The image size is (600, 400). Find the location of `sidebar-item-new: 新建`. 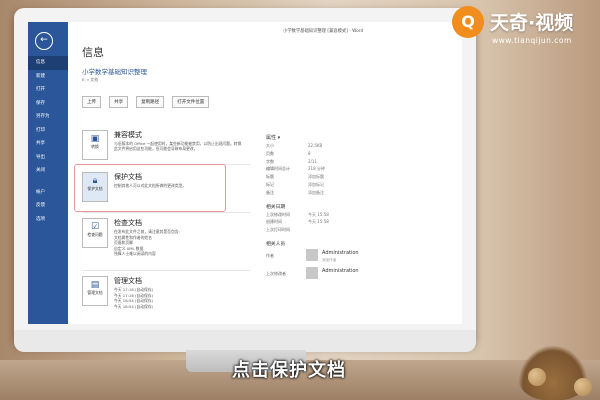

sidebar-item-new: 新建 is located at coordinates (48, 77).